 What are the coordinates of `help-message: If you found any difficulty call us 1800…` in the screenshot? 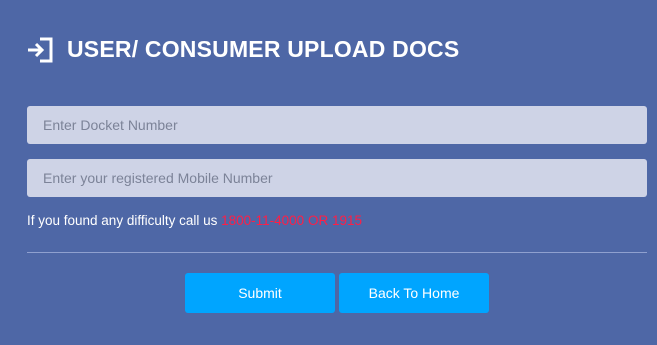 It's located at (194, 220).